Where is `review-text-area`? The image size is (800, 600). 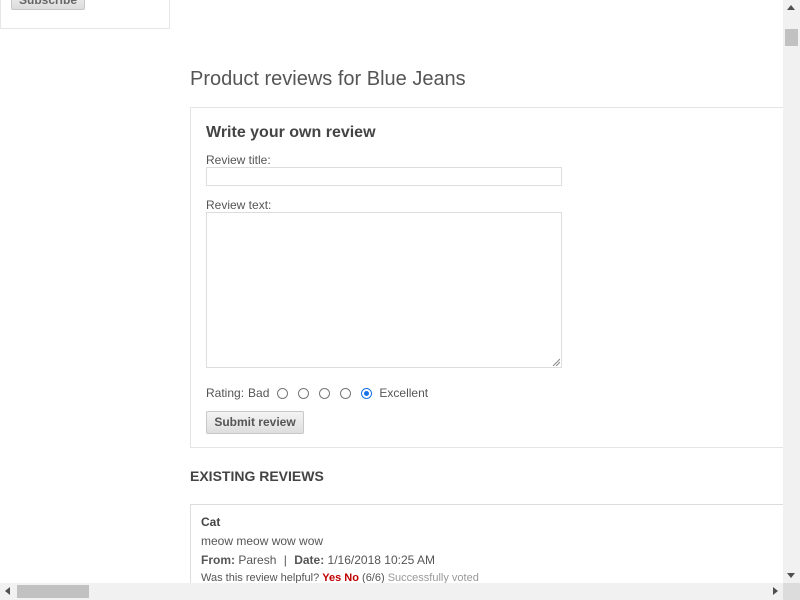
review-text-area is located at coordinates (384, 290).